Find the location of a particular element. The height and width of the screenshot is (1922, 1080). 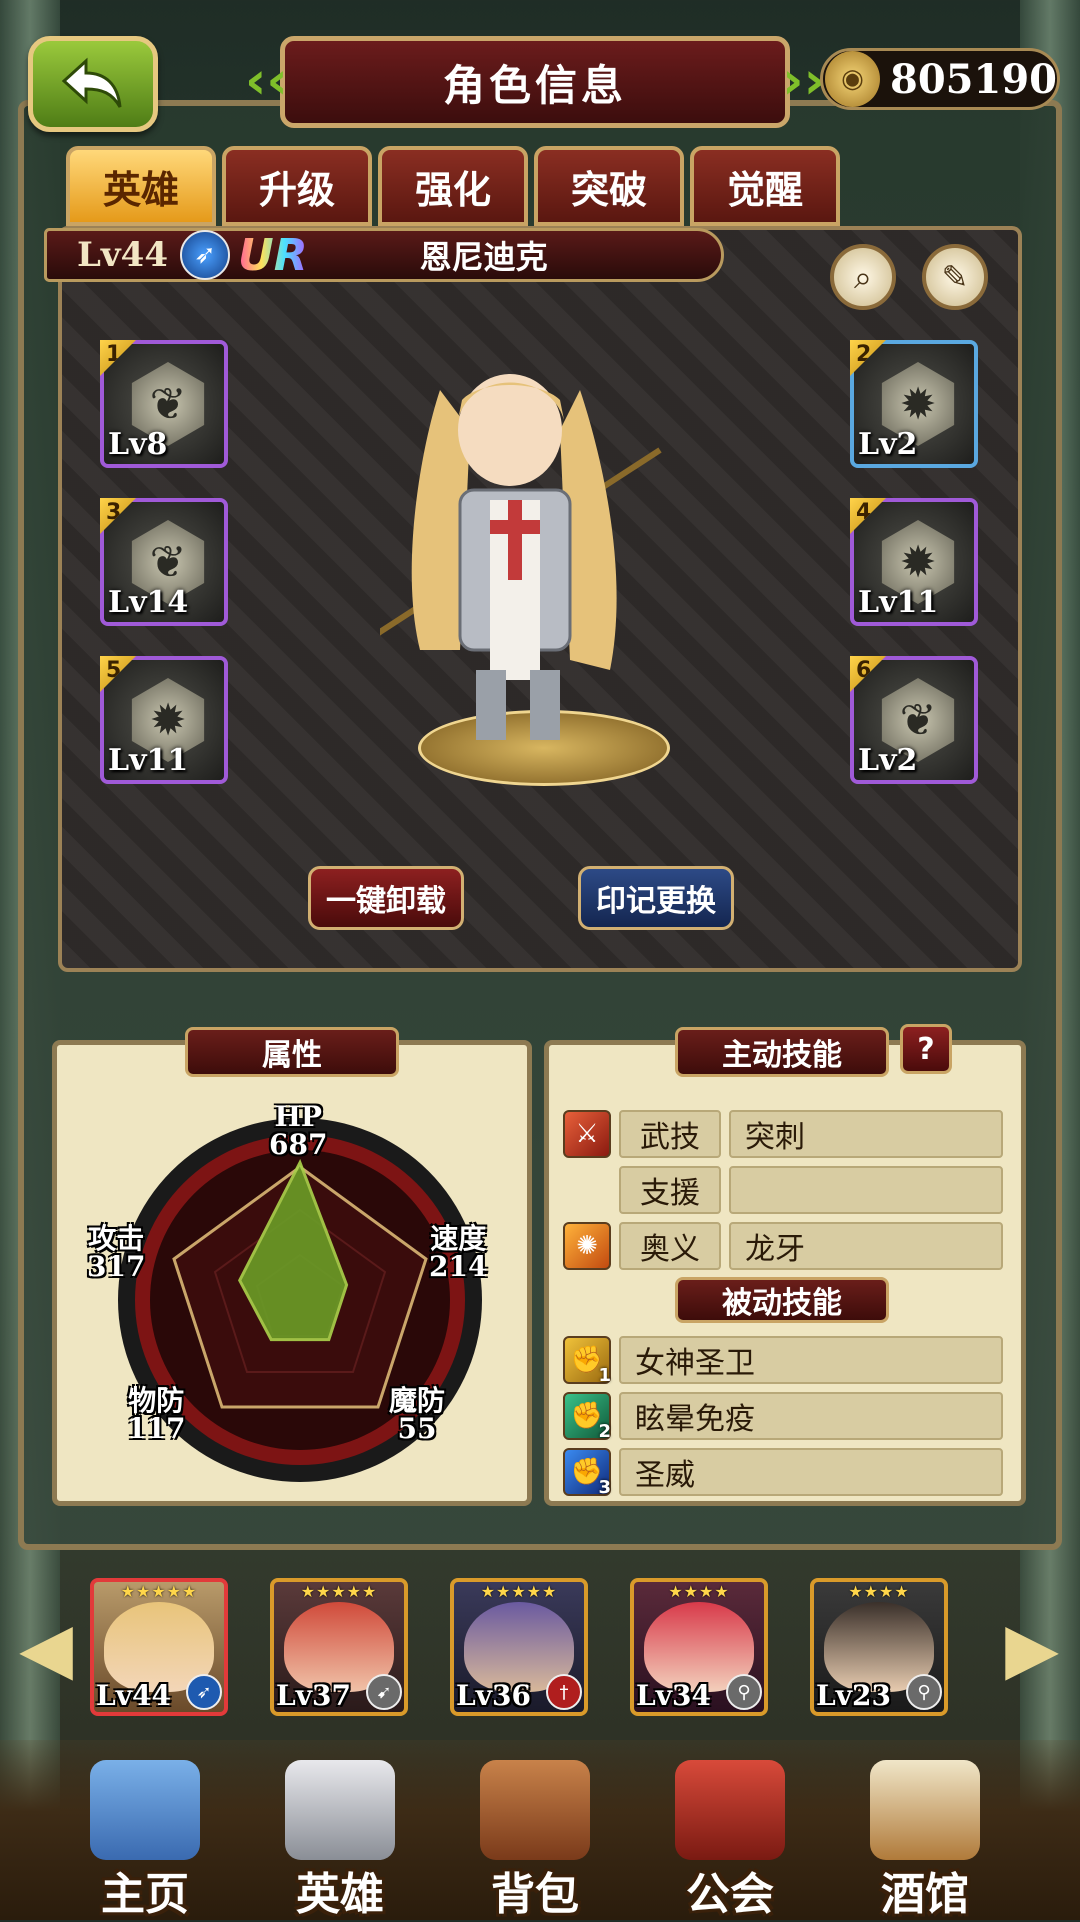

skill-row-weapon: ⚔ 武技 突刺 is located at coordinates (783, 1134).